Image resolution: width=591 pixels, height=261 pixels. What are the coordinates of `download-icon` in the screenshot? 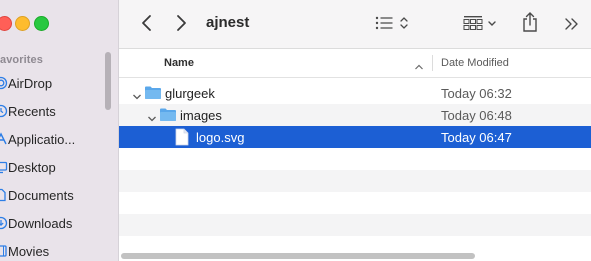 It's located at (4, 223).